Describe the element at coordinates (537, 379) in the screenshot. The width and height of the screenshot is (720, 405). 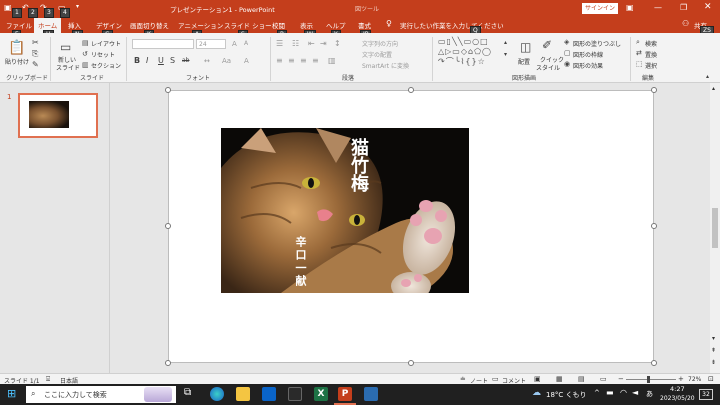
I see `normal-view-icon: ▣` at that location.